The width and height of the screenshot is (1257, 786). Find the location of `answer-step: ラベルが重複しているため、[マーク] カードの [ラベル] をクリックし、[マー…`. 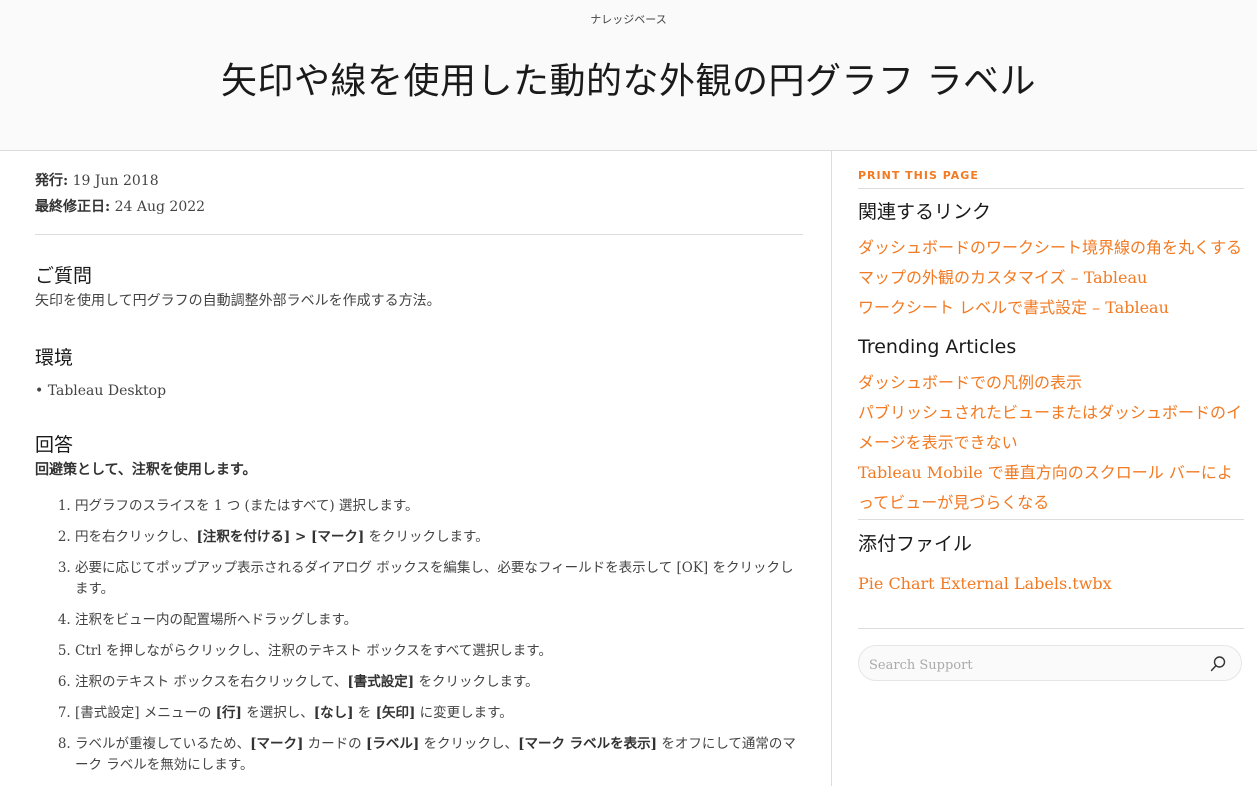

answer-step: ラベルが重複しているため、[マーク] カードの [ラベル] をクリックし、[マー… is located at coordinates (439, 755).